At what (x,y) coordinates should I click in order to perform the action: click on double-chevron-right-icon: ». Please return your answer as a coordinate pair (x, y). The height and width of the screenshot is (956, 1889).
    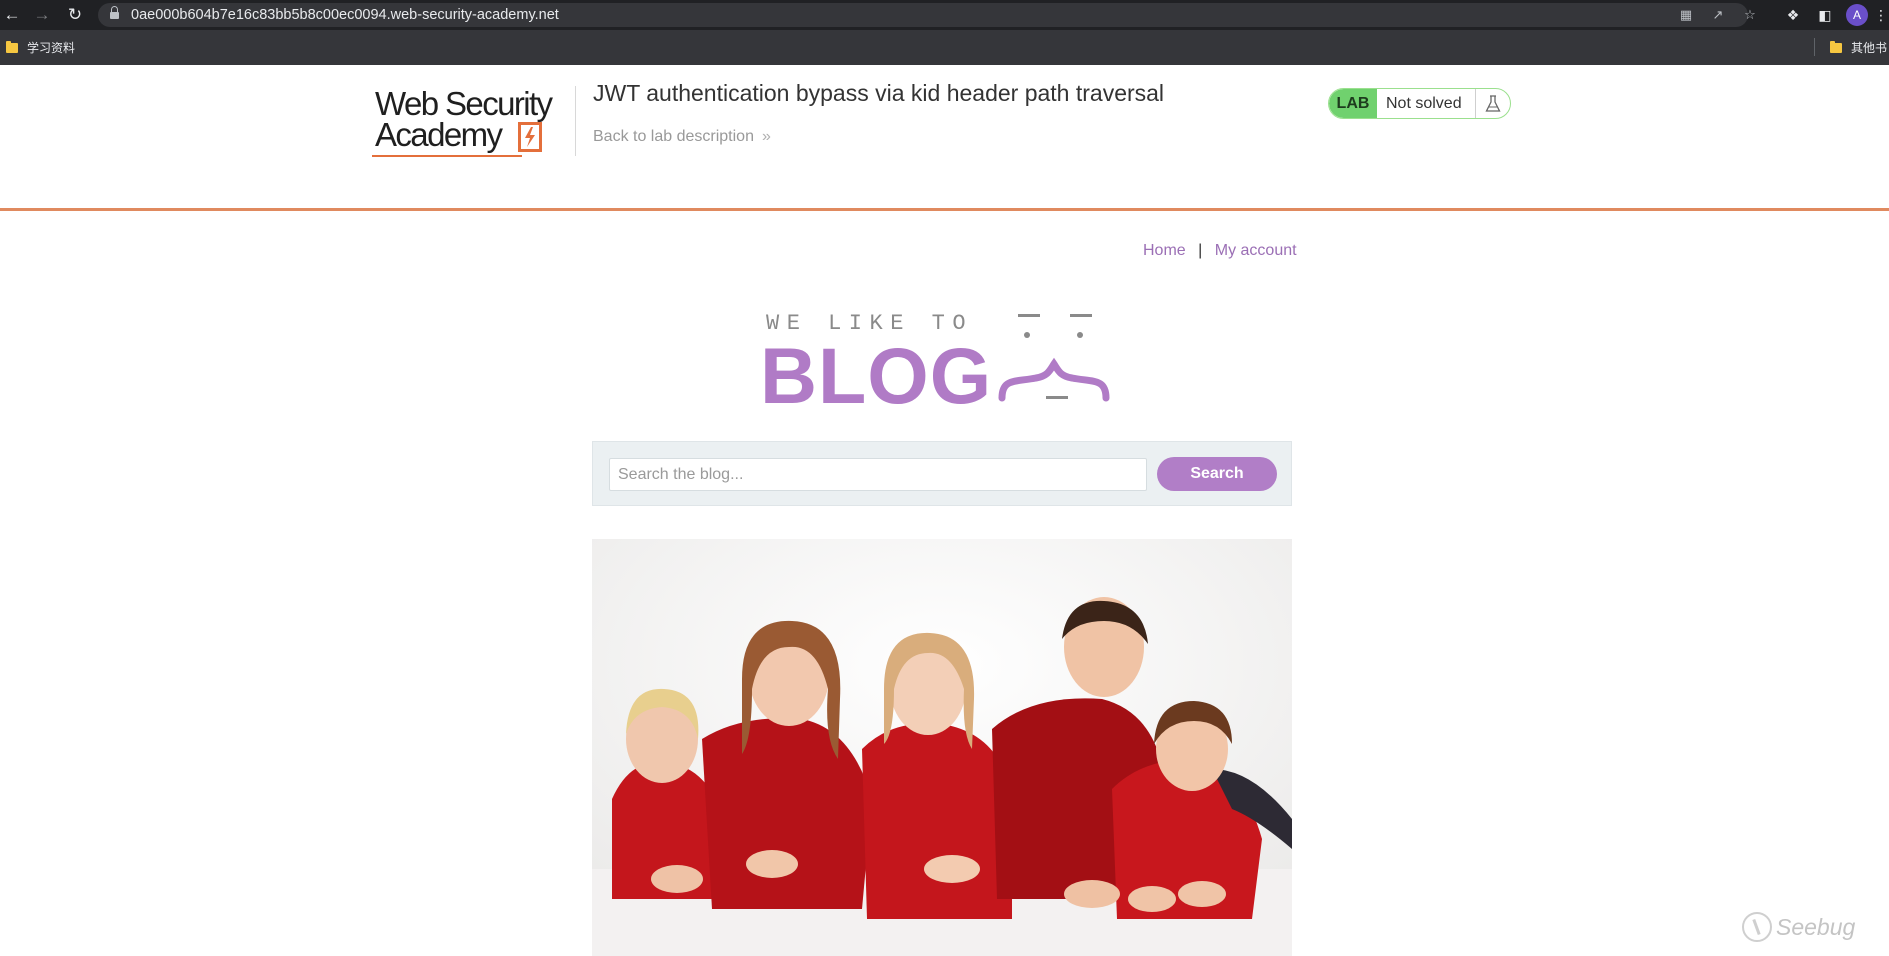
    Looking at the image, I should click on (766, 136).